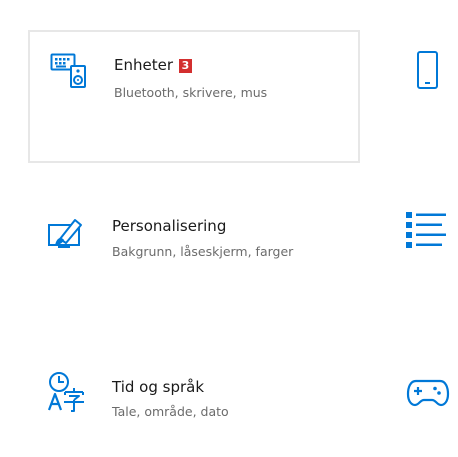  I want to click on tile-description: Bluetooth, skrivere, mus, so click(191, 92).